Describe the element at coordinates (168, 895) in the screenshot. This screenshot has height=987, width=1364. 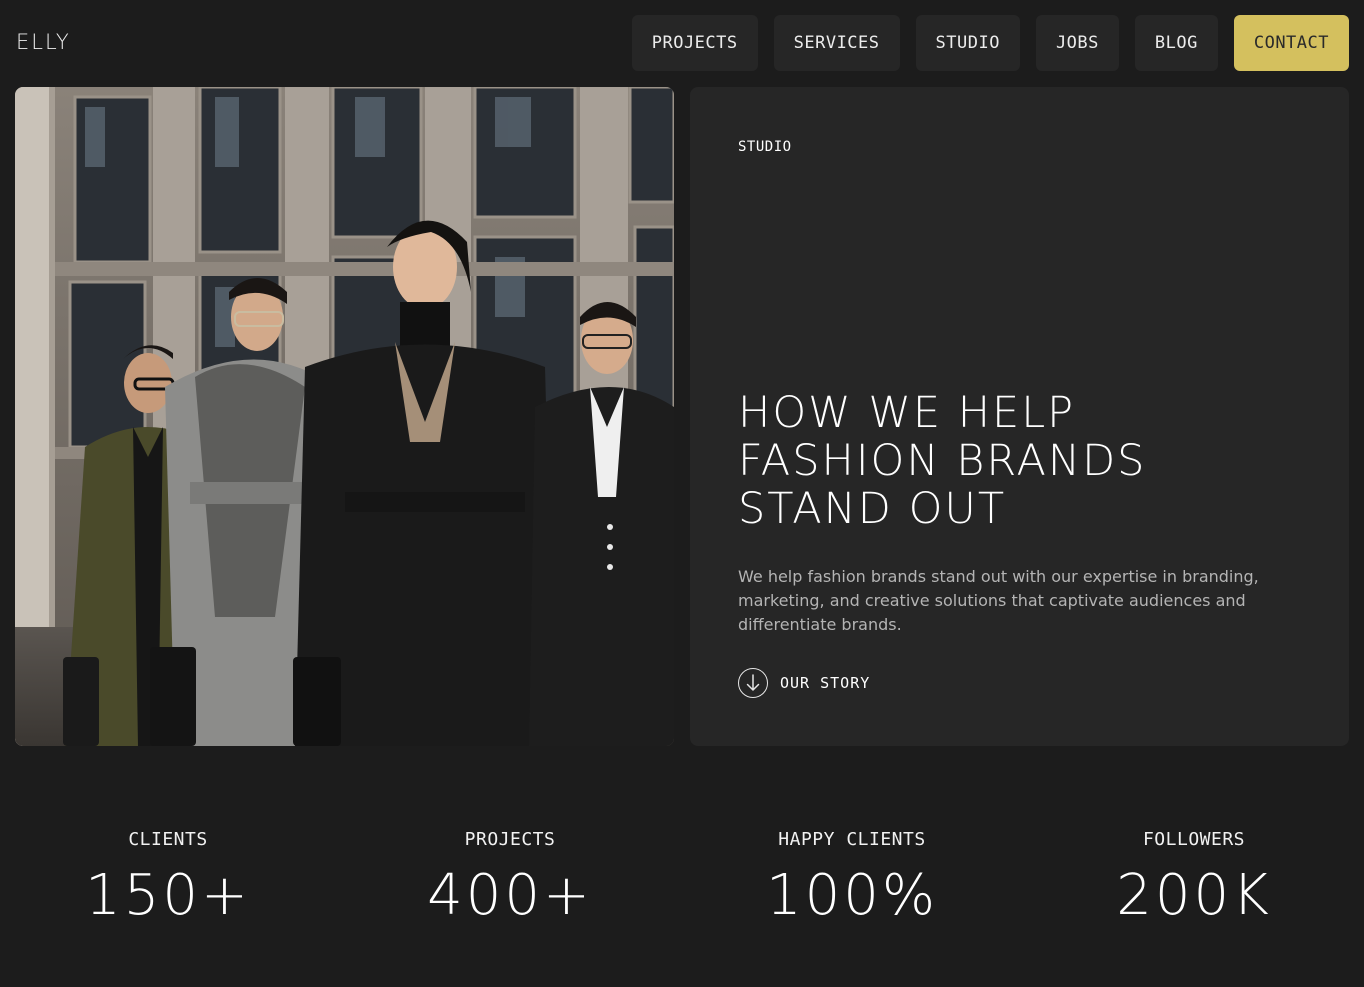
I see `stat-value: 150+` at that location.